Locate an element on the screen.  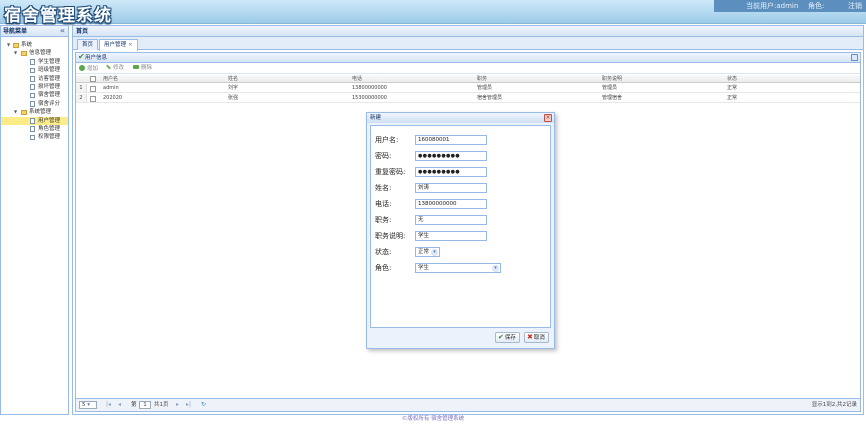
add-button: 增加 is located at coordinates (88, 69).